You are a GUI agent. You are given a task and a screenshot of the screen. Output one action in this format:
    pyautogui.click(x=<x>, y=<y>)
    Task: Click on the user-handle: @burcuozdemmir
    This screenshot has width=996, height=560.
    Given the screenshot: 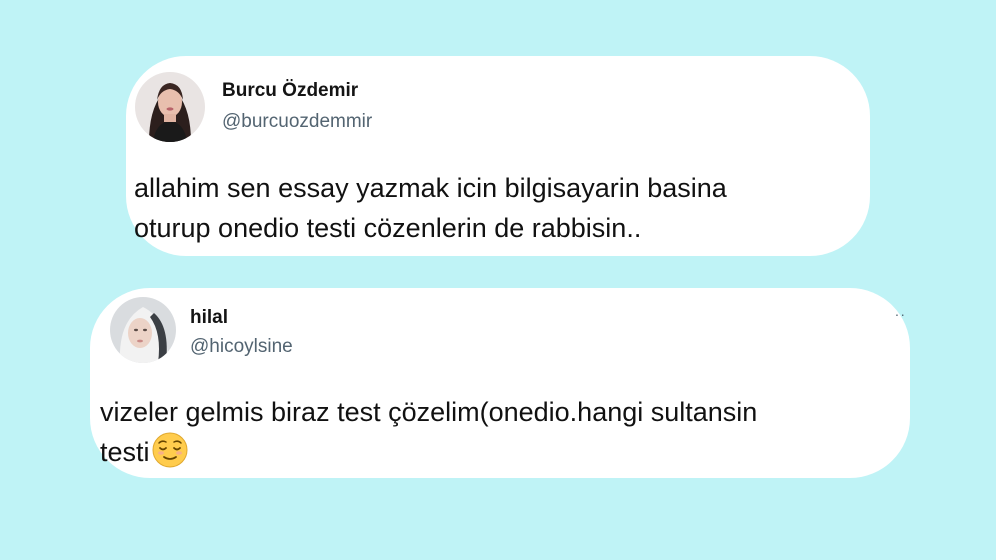 What is the action you would take?
    pyautogui.click(x=297, y=122)
    